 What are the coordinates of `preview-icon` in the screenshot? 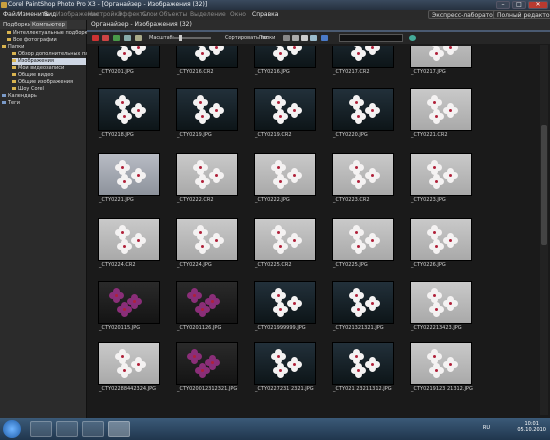 It's located at (138, 38).